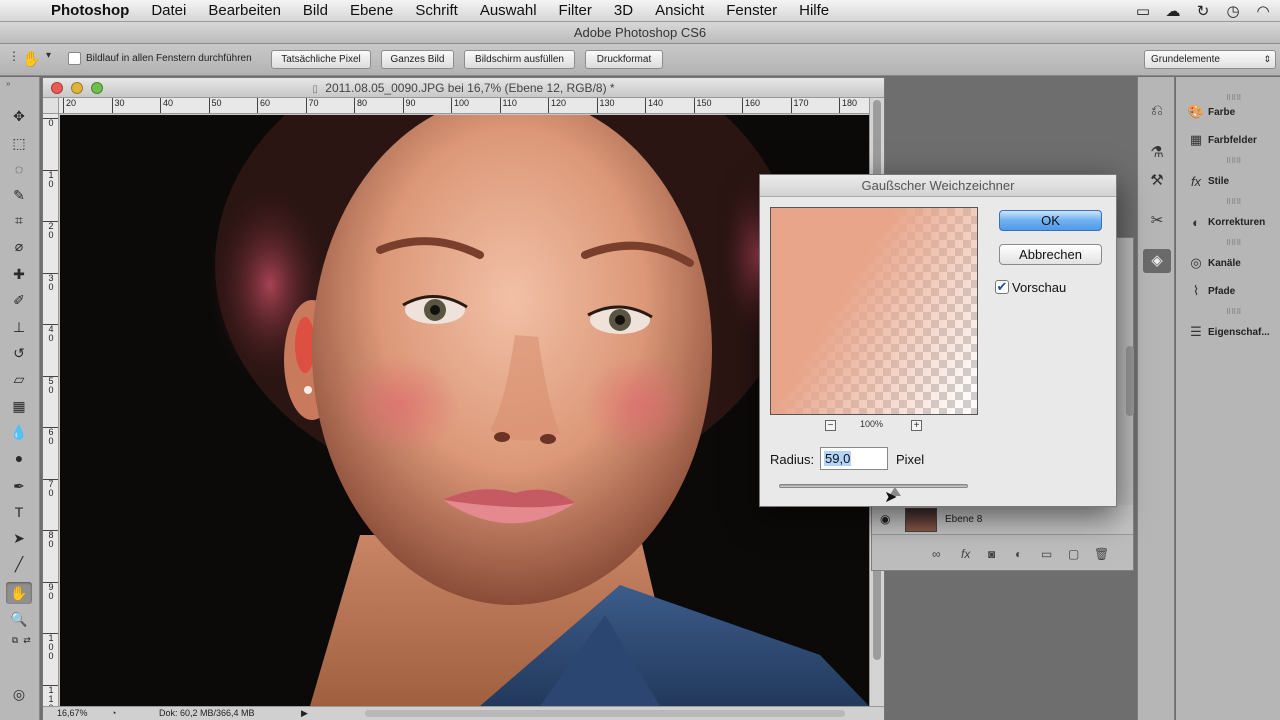 Image resolution: width=1280 pixels, height=720 pixels. I want to click on menu-fenster: Fenster, so click(751, 11).